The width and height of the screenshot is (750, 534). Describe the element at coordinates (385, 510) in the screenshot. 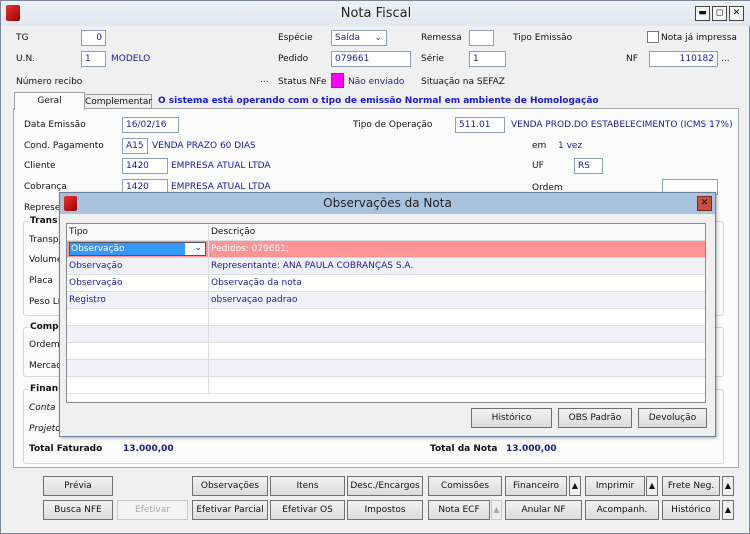

I see `impostos-button: Impostos` at that location.